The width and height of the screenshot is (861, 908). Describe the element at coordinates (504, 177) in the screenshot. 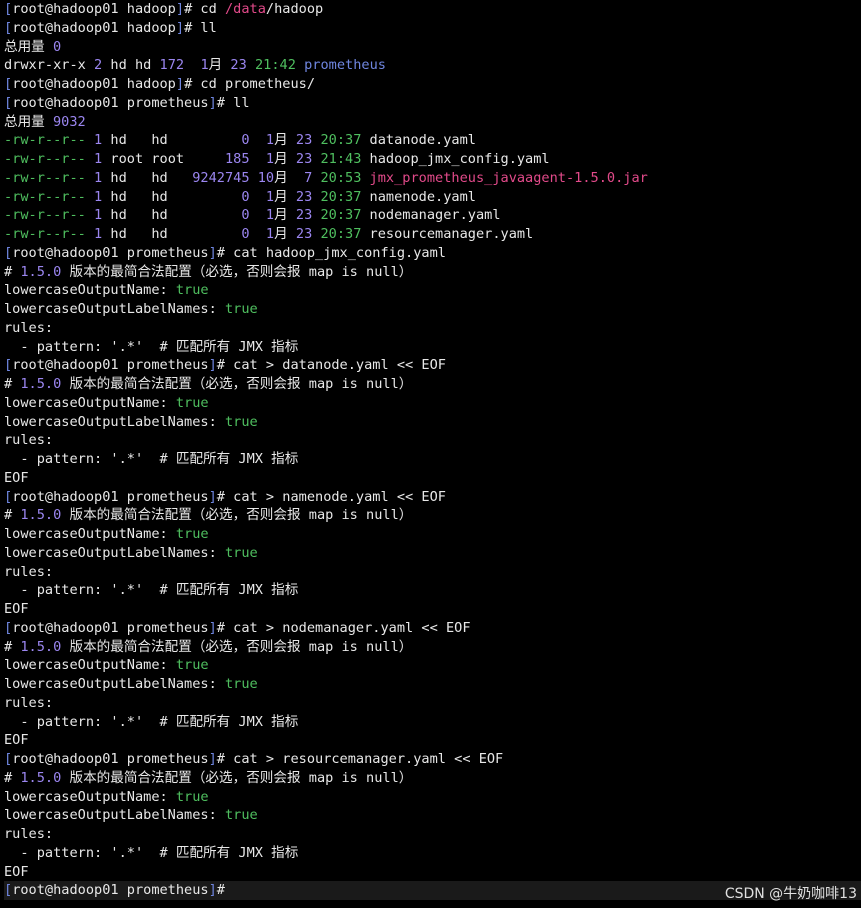

I see `terminal-text-segment: jmx_prometheus_javaagent-1.5.0.jar` at that location.